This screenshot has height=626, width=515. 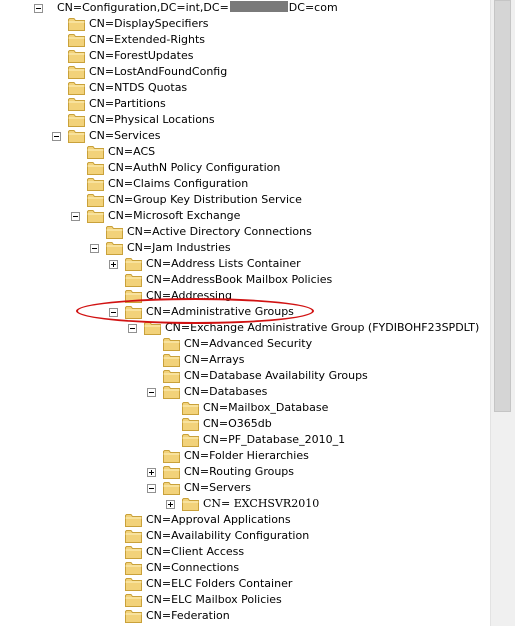 I want to click on tree-node-text: CN=Claims Configuration, so click(x=178, y=183).